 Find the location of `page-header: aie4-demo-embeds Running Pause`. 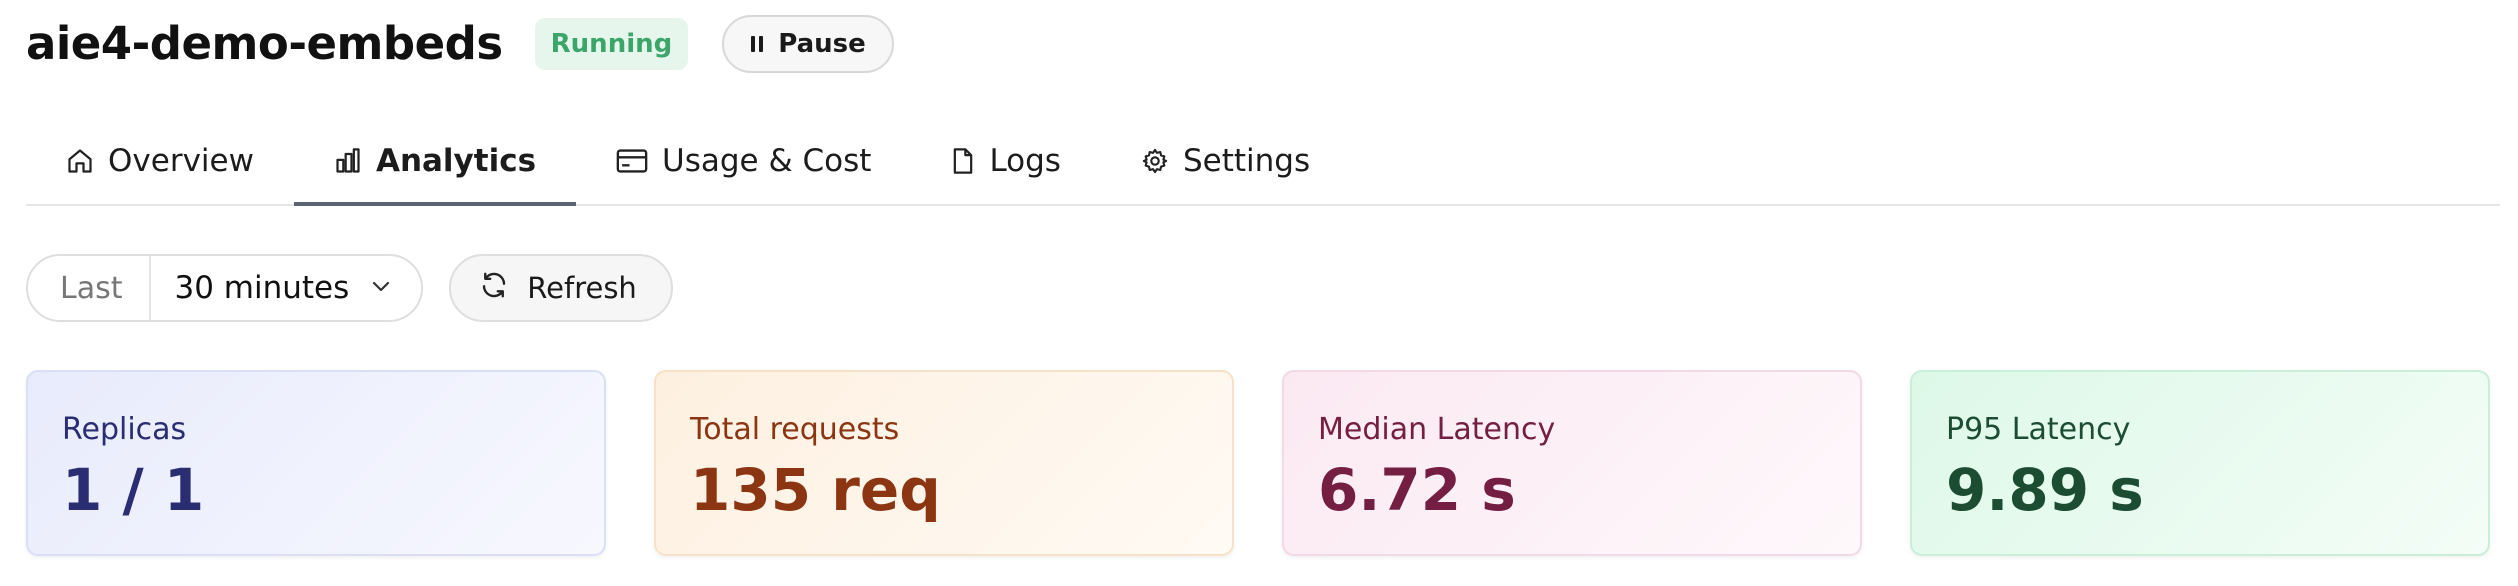

page-header: aie4-demo-embeds Running Pause is located at coordinates (460, 44).